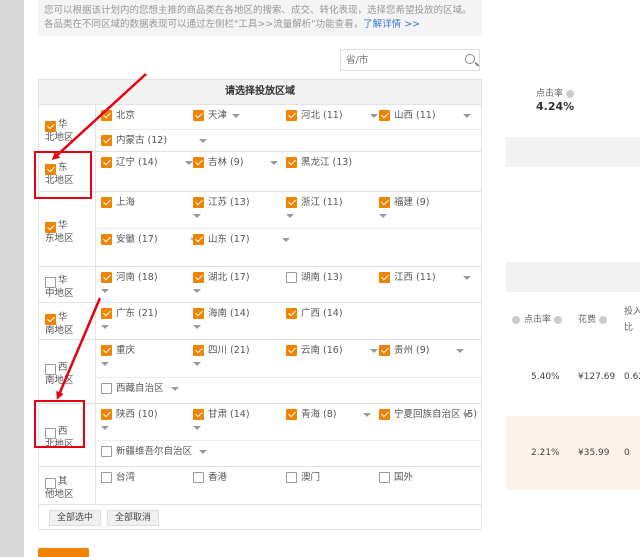 This screenshot has height=557, width=640. What do you see at coordinates (587, 320) in the screenshot?
I see `col-header-spend-text: 花费` at bounding box center [587, 320].